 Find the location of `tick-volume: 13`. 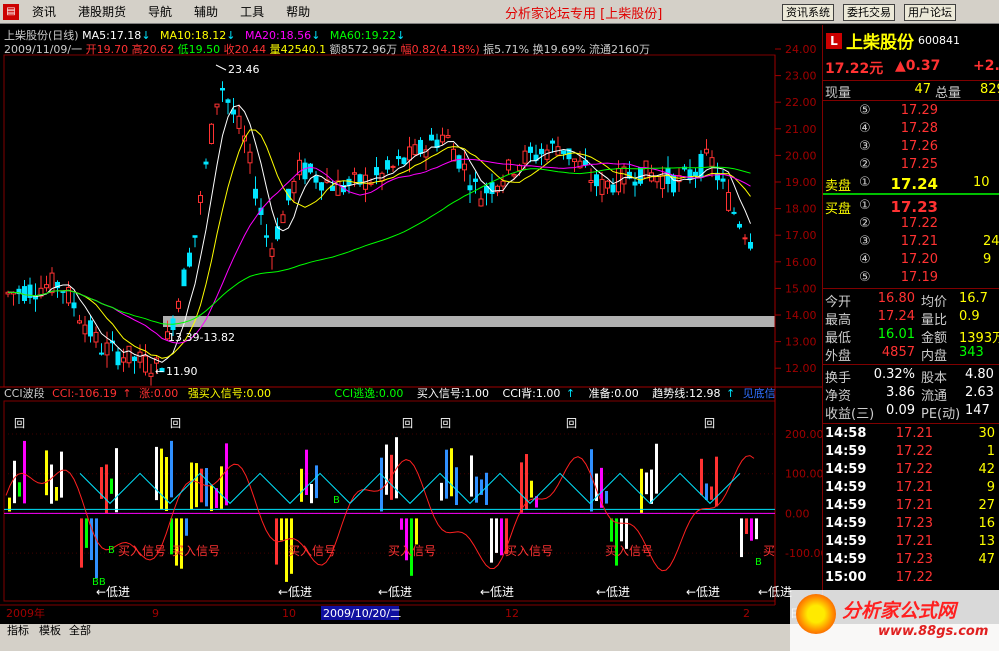

tick-volume: 13 is located at coordinates (986, 541).